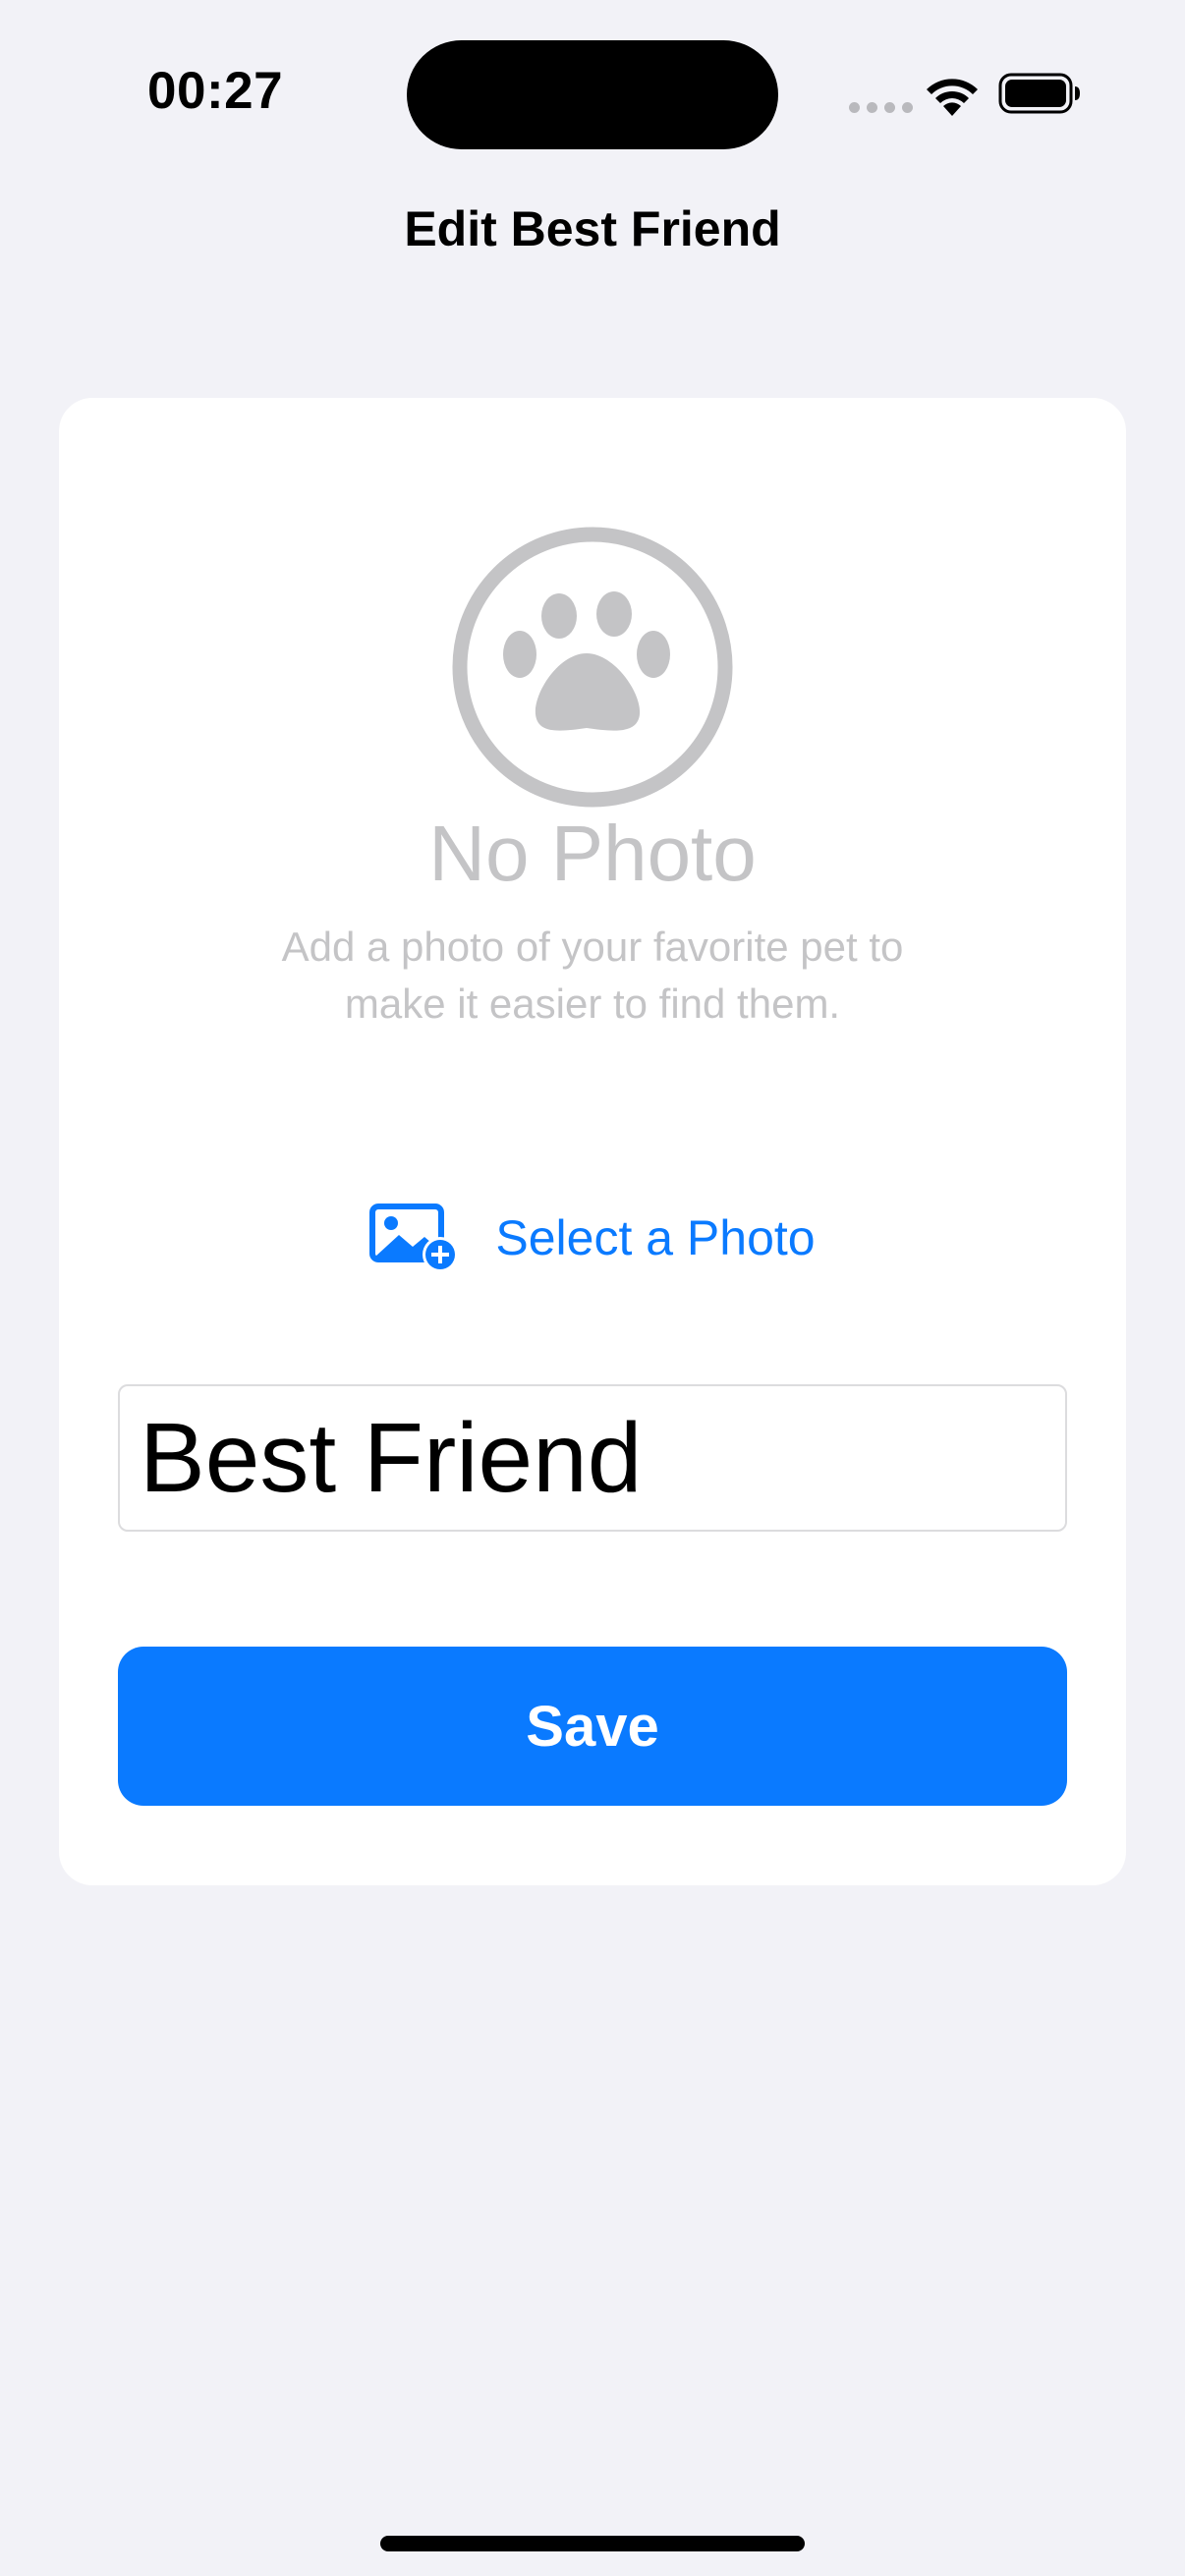  I want to click on select-photo-label: Select a Photo, so click(656, 1237).